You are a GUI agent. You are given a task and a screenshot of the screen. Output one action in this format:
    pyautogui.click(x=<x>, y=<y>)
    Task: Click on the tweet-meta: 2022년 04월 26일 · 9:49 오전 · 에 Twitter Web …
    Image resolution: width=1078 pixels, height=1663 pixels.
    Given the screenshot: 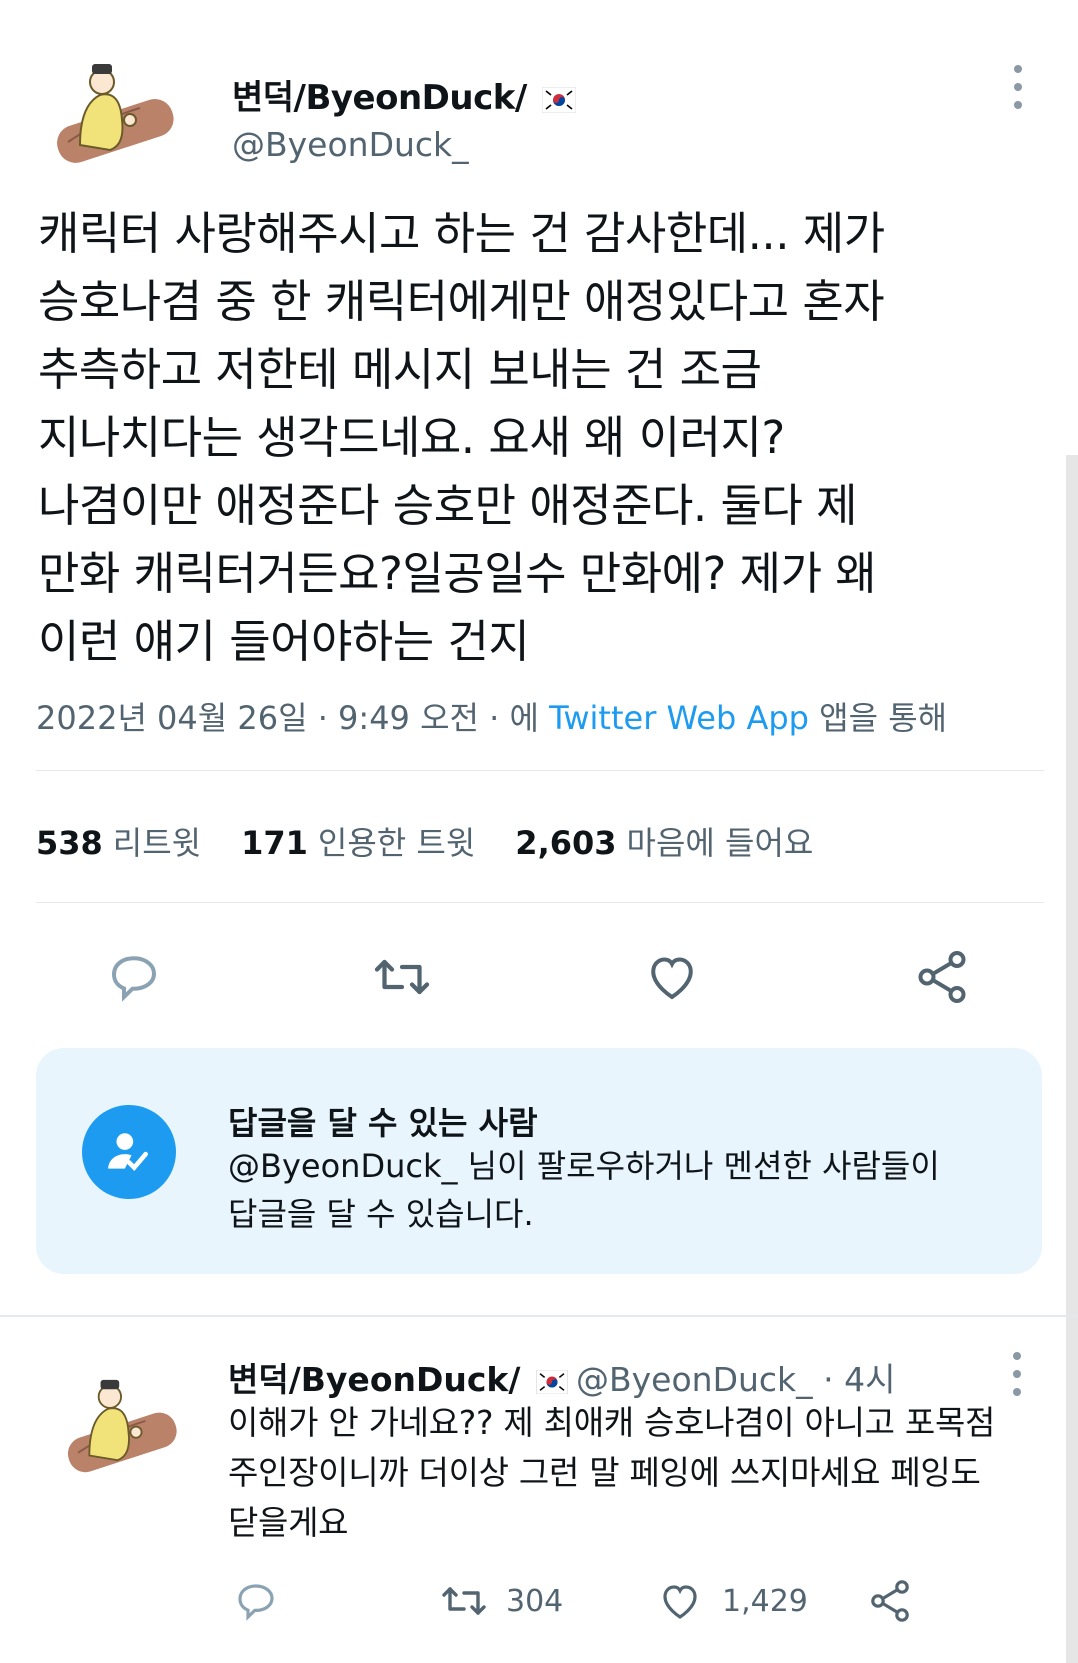 What is the action you would take?
    pyautogui.click(x=491, y=716)
    